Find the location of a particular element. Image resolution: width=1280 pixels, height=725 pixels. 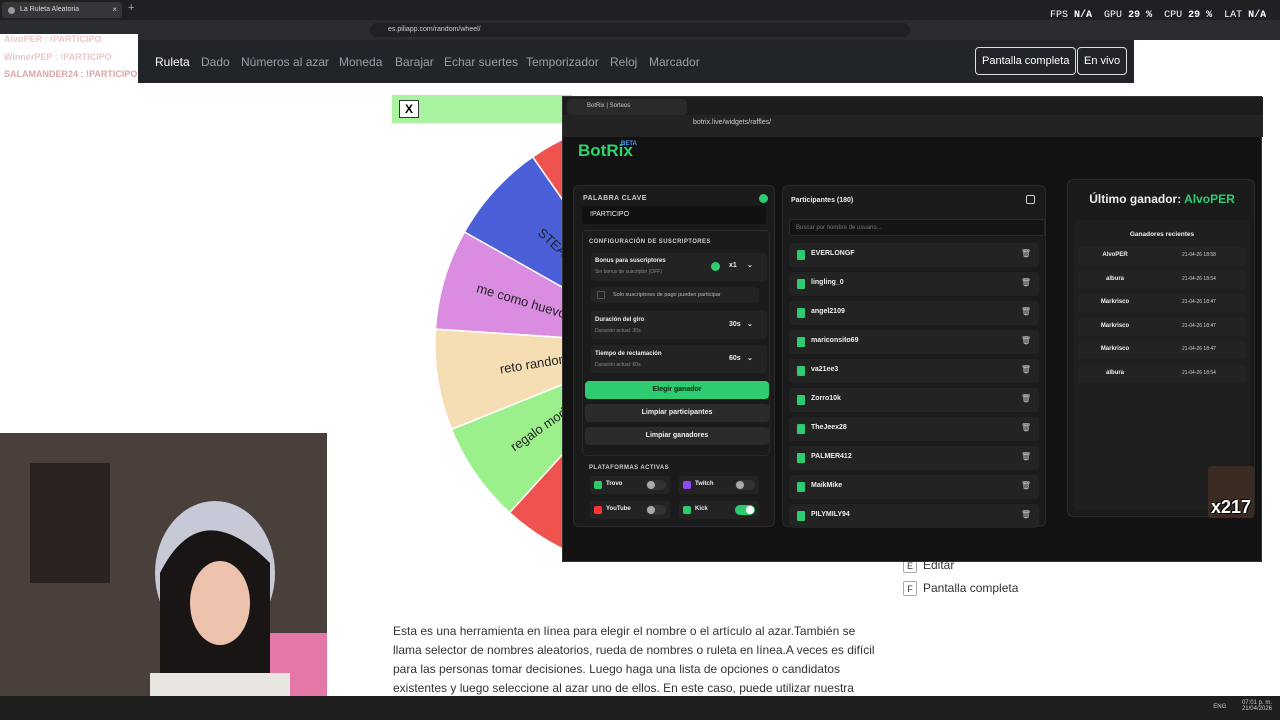

wheel-toolbar: X is located at coordinates (482, 109).